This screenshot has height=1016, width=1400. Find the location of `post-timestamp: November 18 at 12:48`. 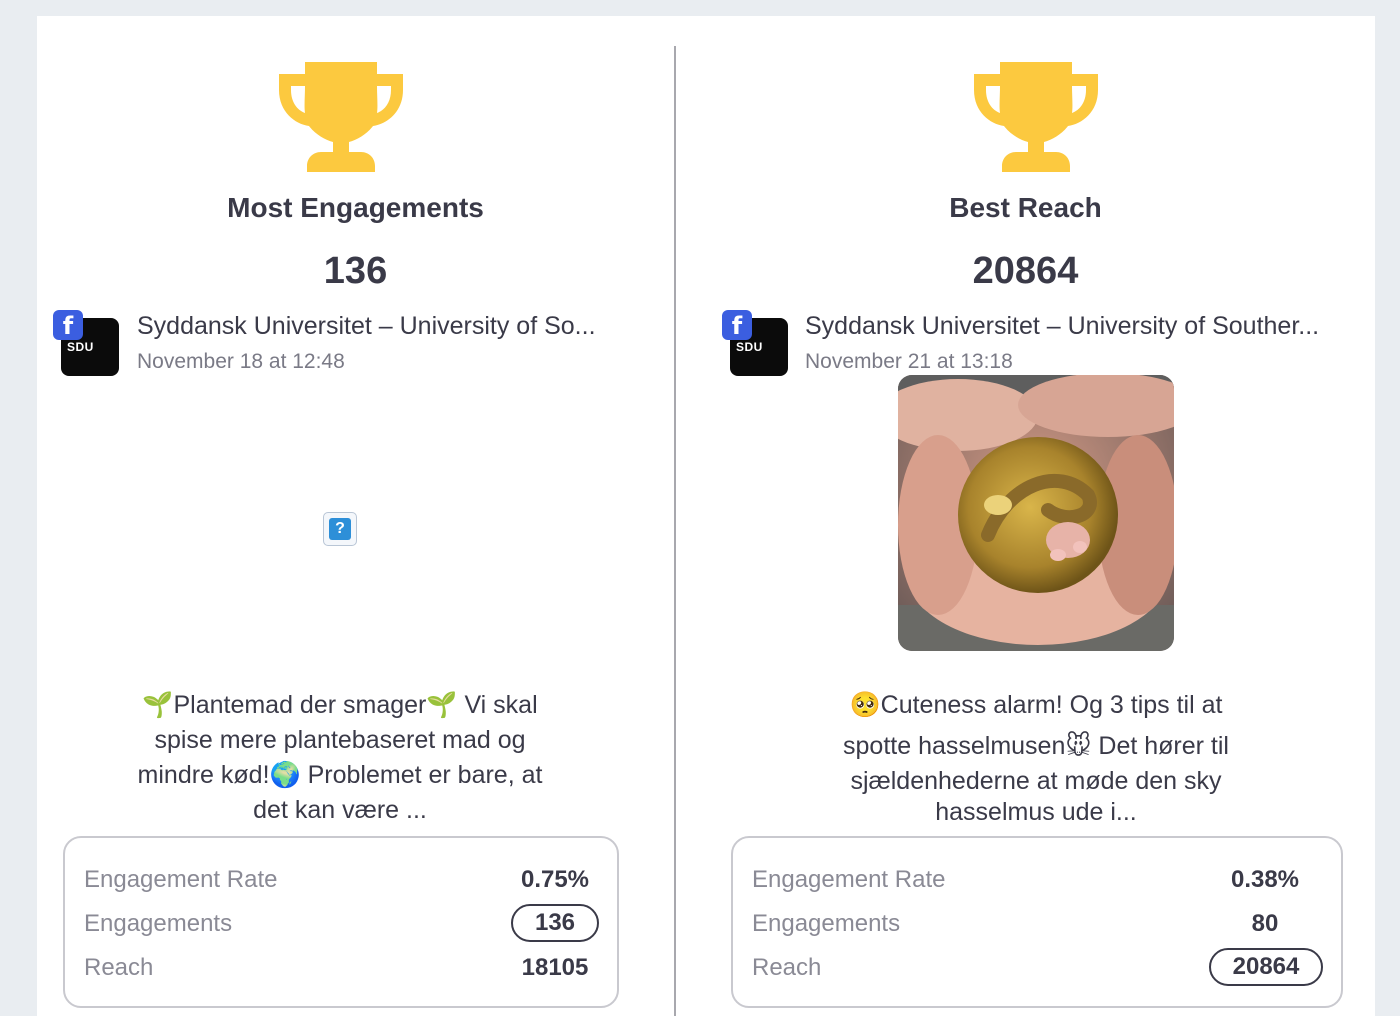

post-timestamp: November 18 at 12:48 is located at coordinates (241, 361).